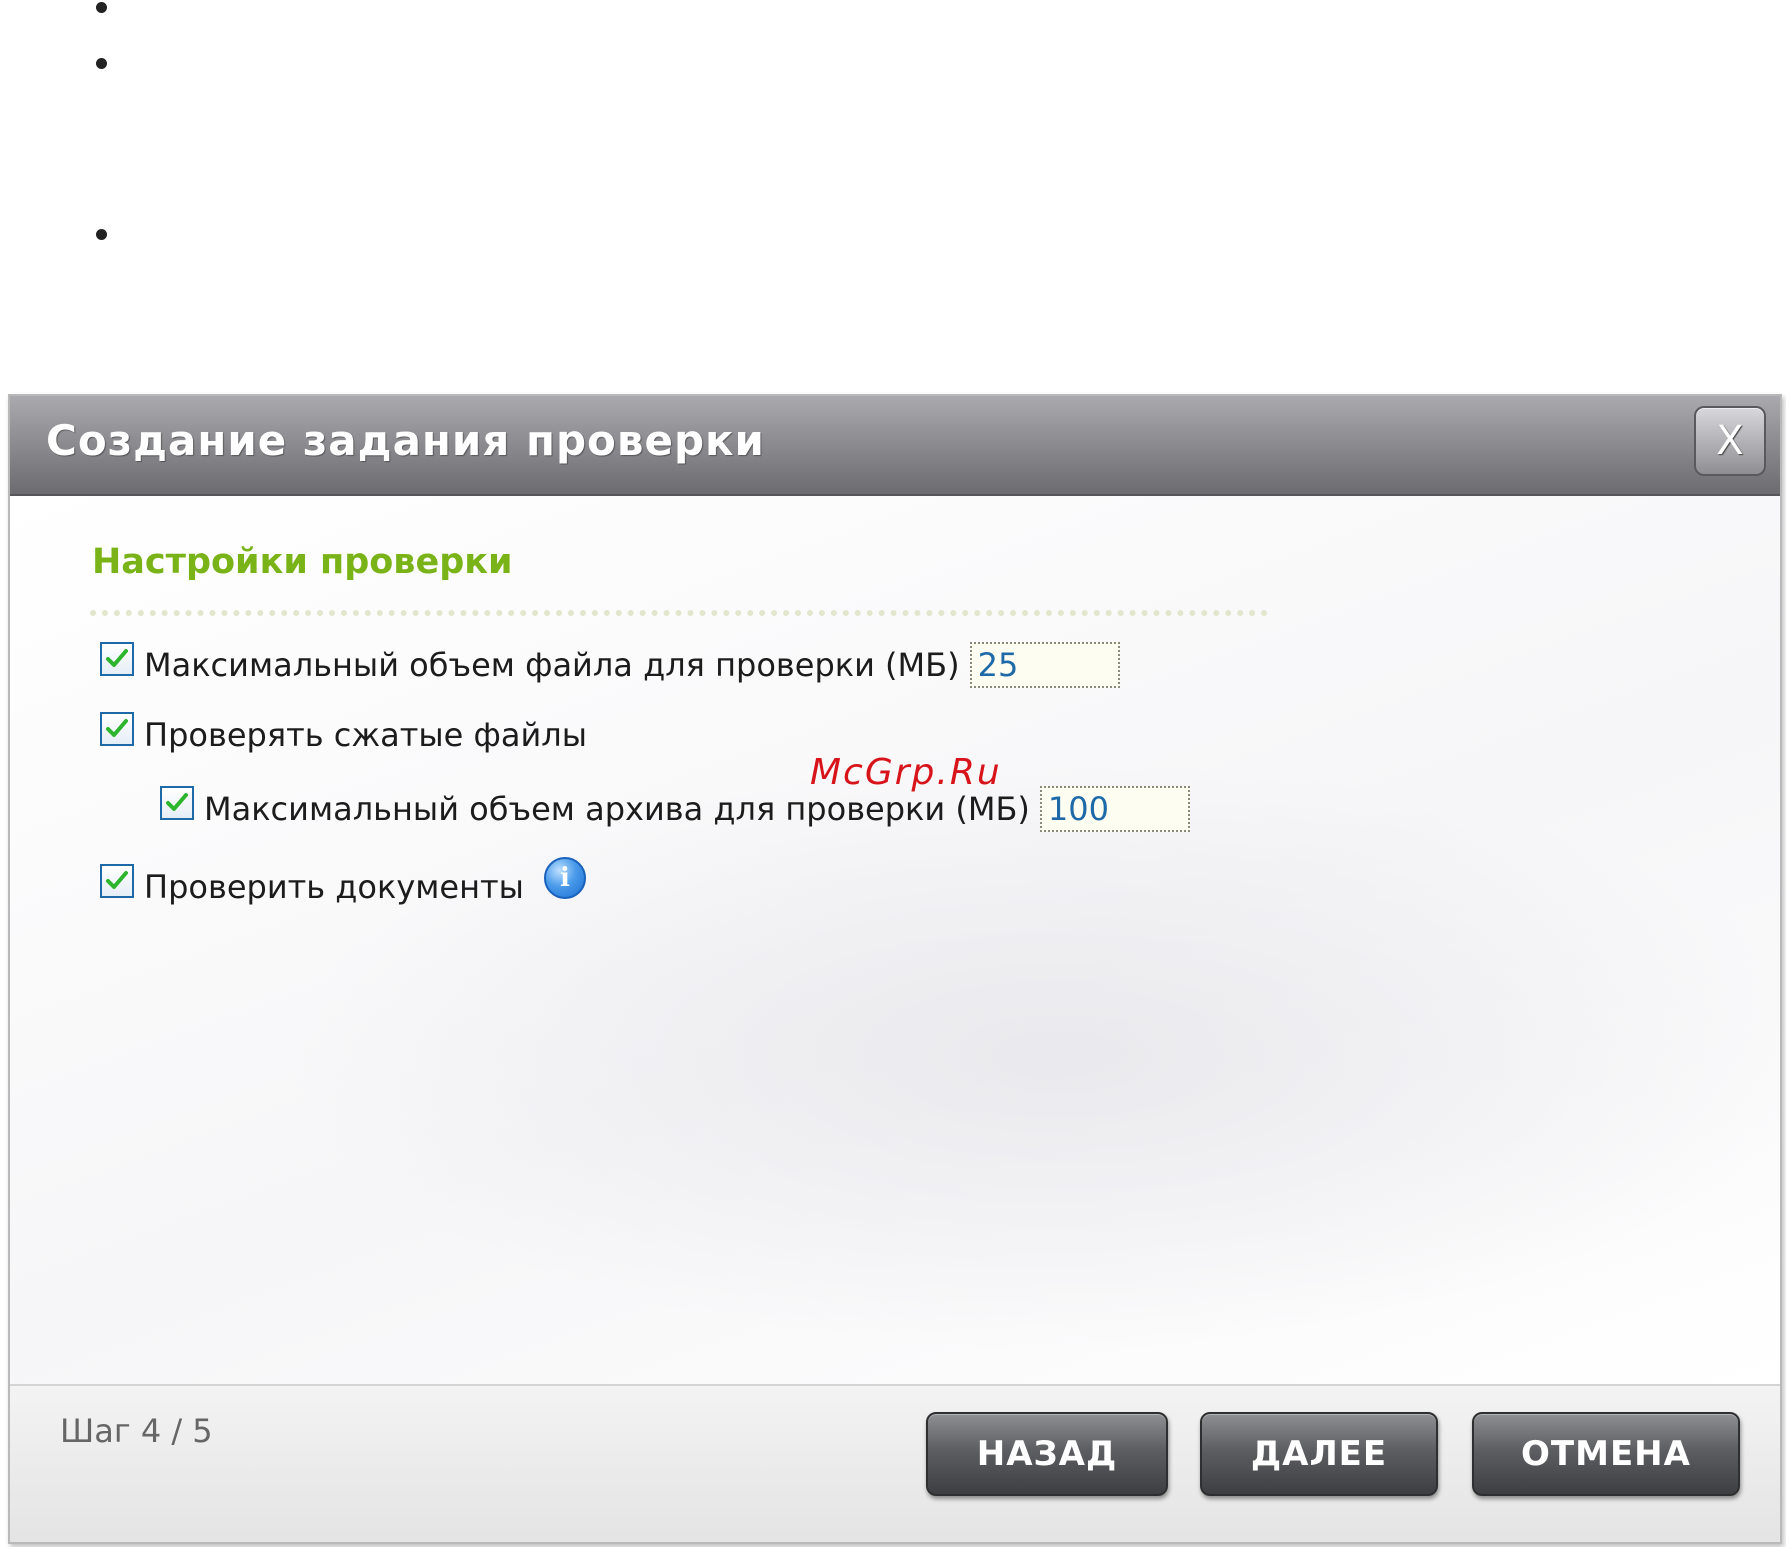  Describe the element at coordinates (895, 1463) in the screenshot. I see `dialog-footer: Шаг 4 / 5 НАЗАД ДАЛЕЕ ОТМЕНА` at that location.